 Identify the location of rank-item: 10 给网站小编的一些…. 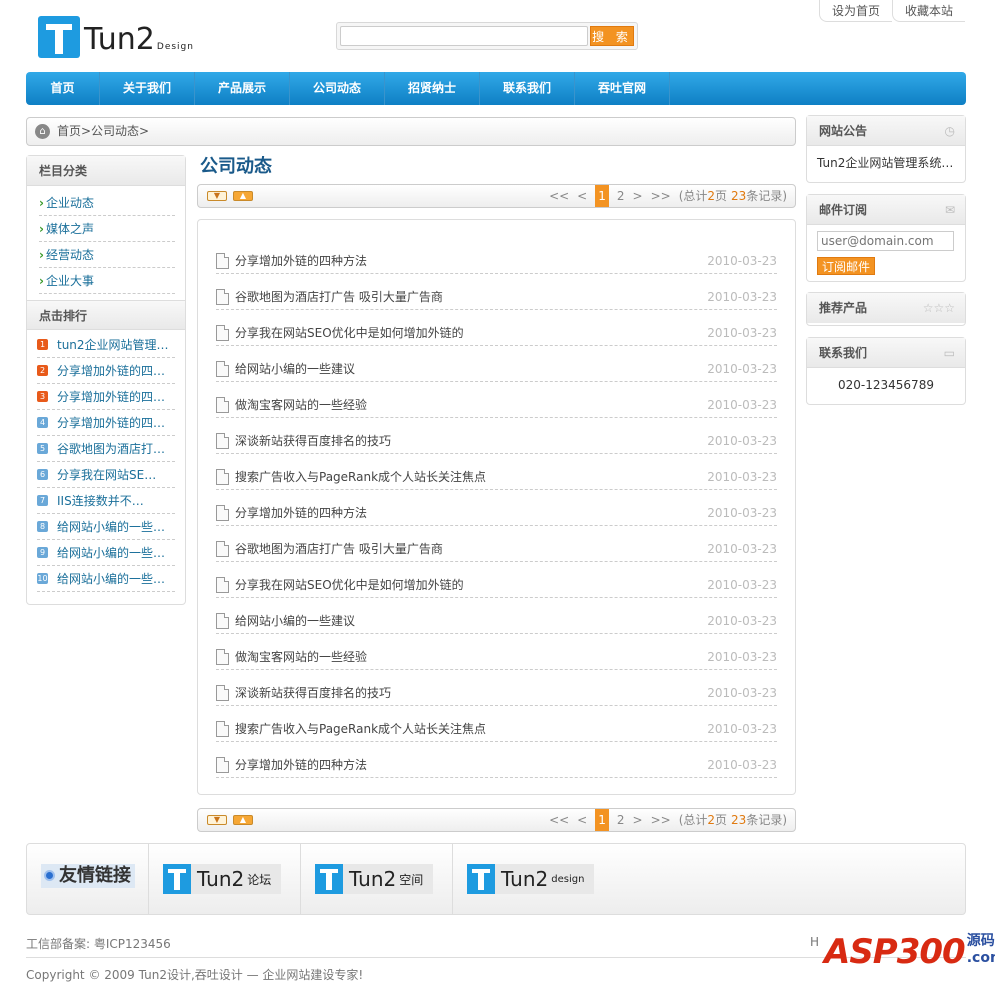
(106, 579).